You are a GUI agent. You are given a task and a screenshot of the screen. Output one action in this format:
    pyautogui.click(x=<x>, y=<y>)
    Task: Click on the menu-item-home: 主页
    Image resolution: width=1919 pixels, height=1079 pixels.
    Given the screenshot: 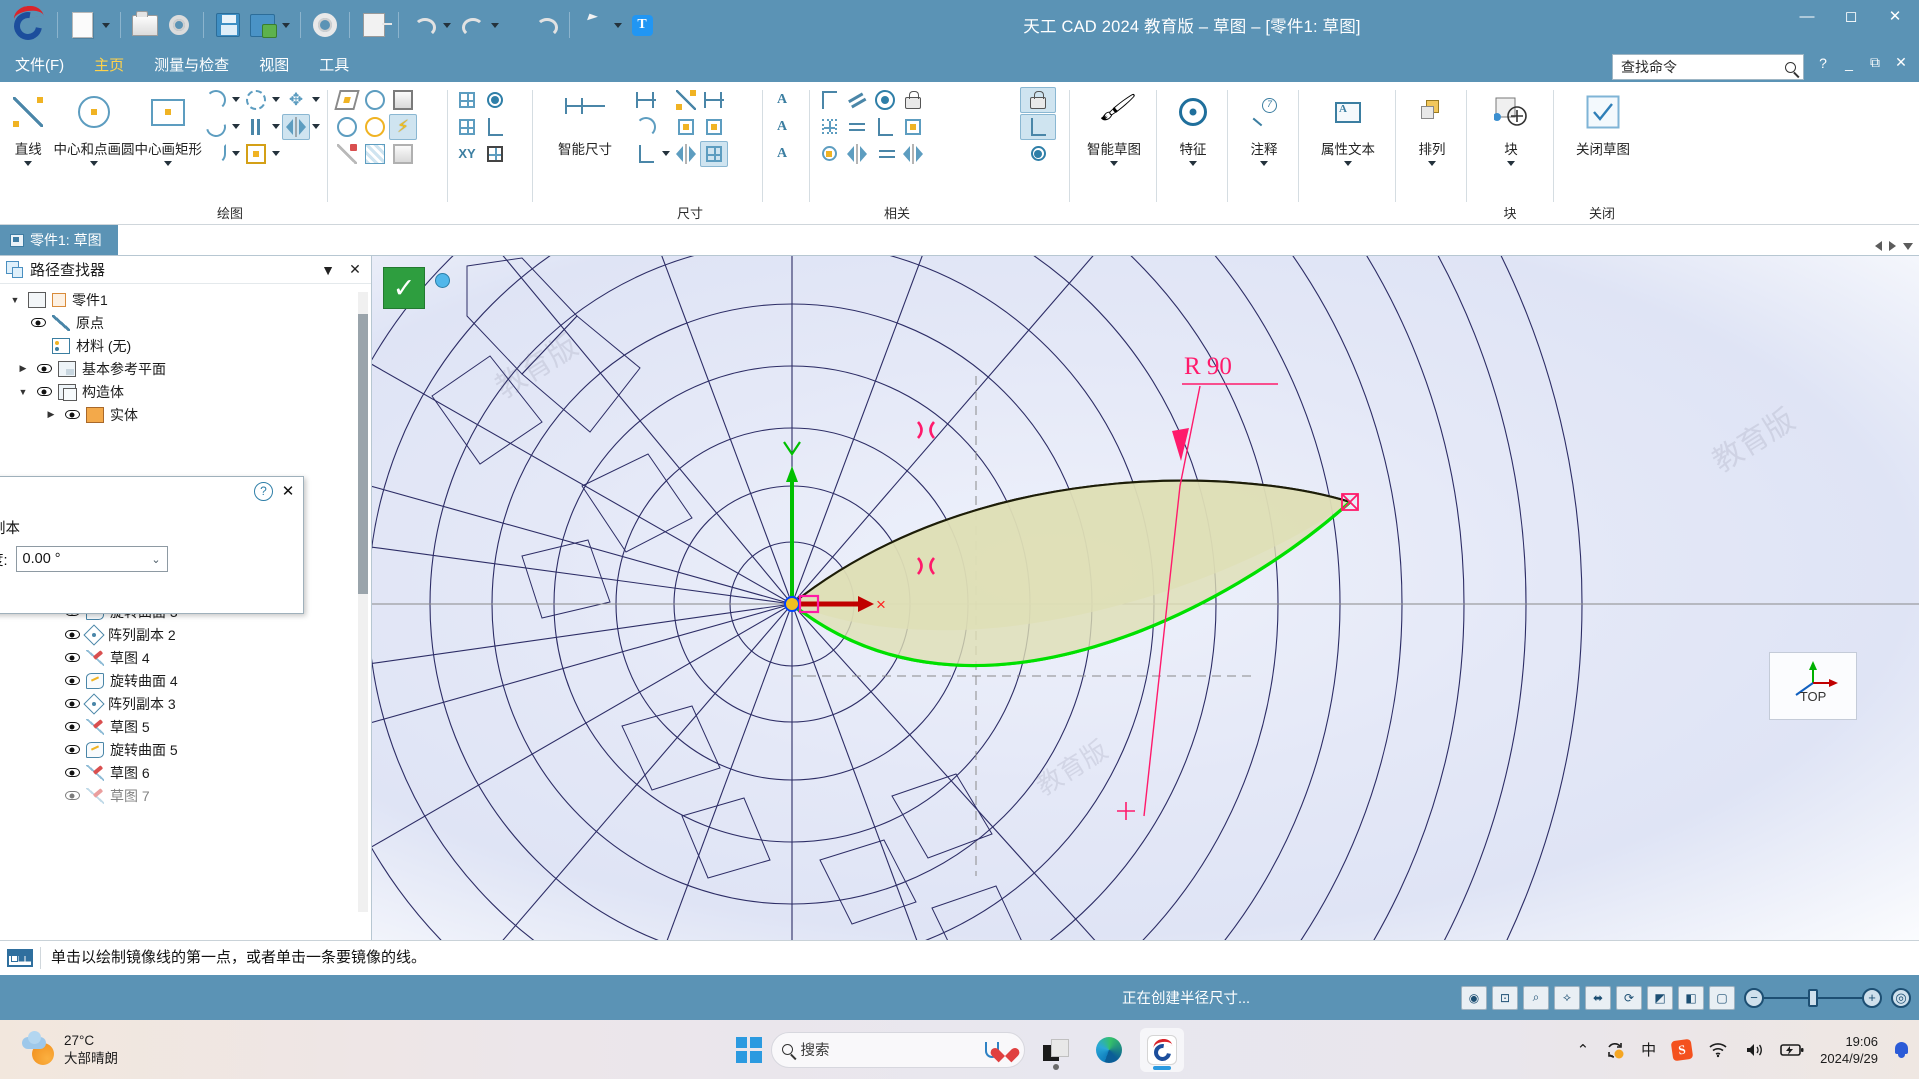 What is the action you would take?
    pyautogui.click(x=109, y=66)
    